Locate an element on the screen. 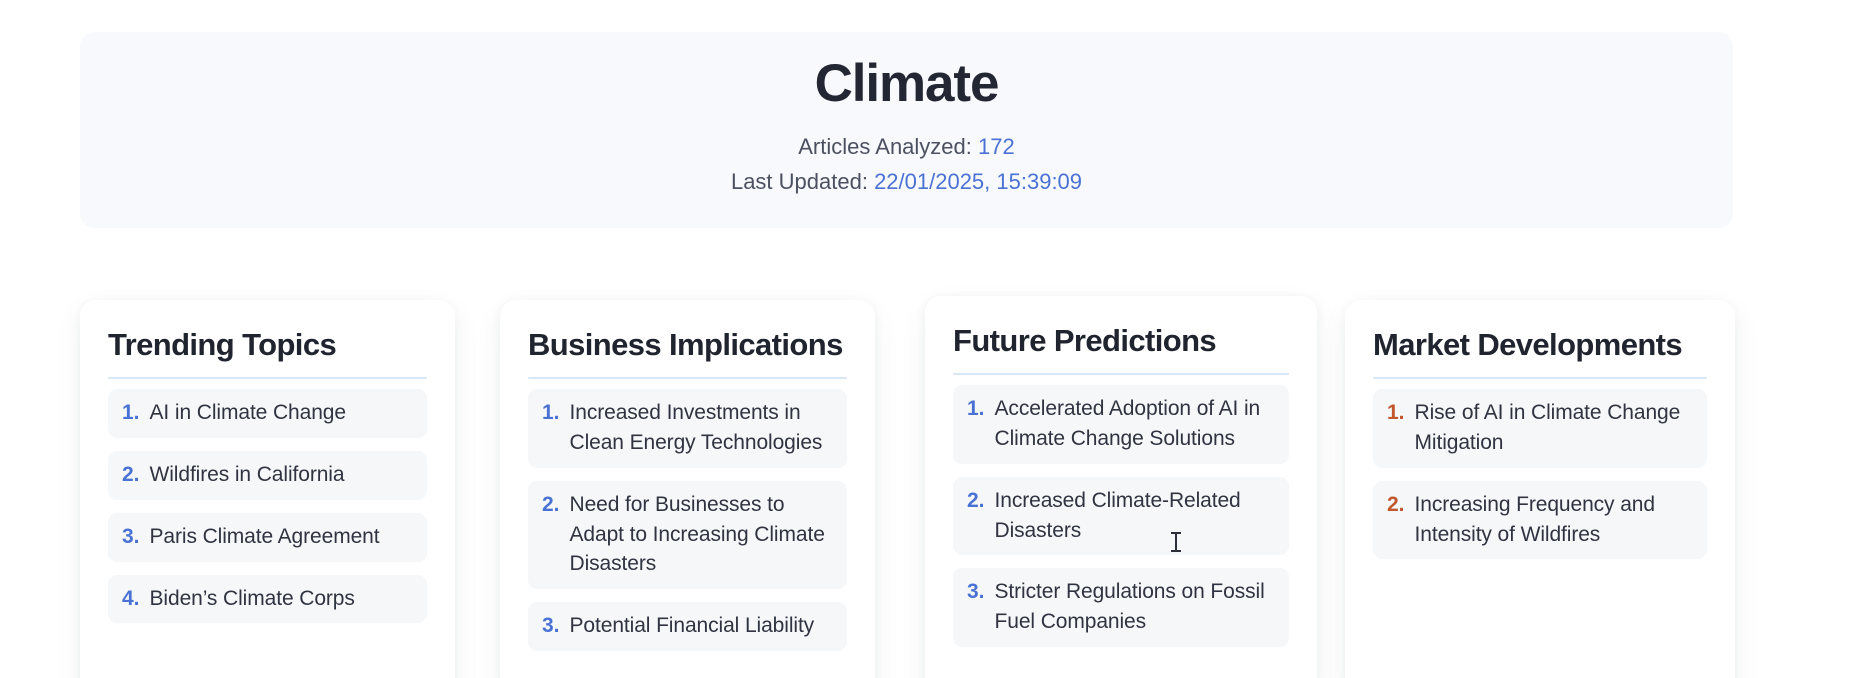 The height and width of the screenshot is (678, 1866). card-title: Trending Topics is located at coordinates (222, 344).